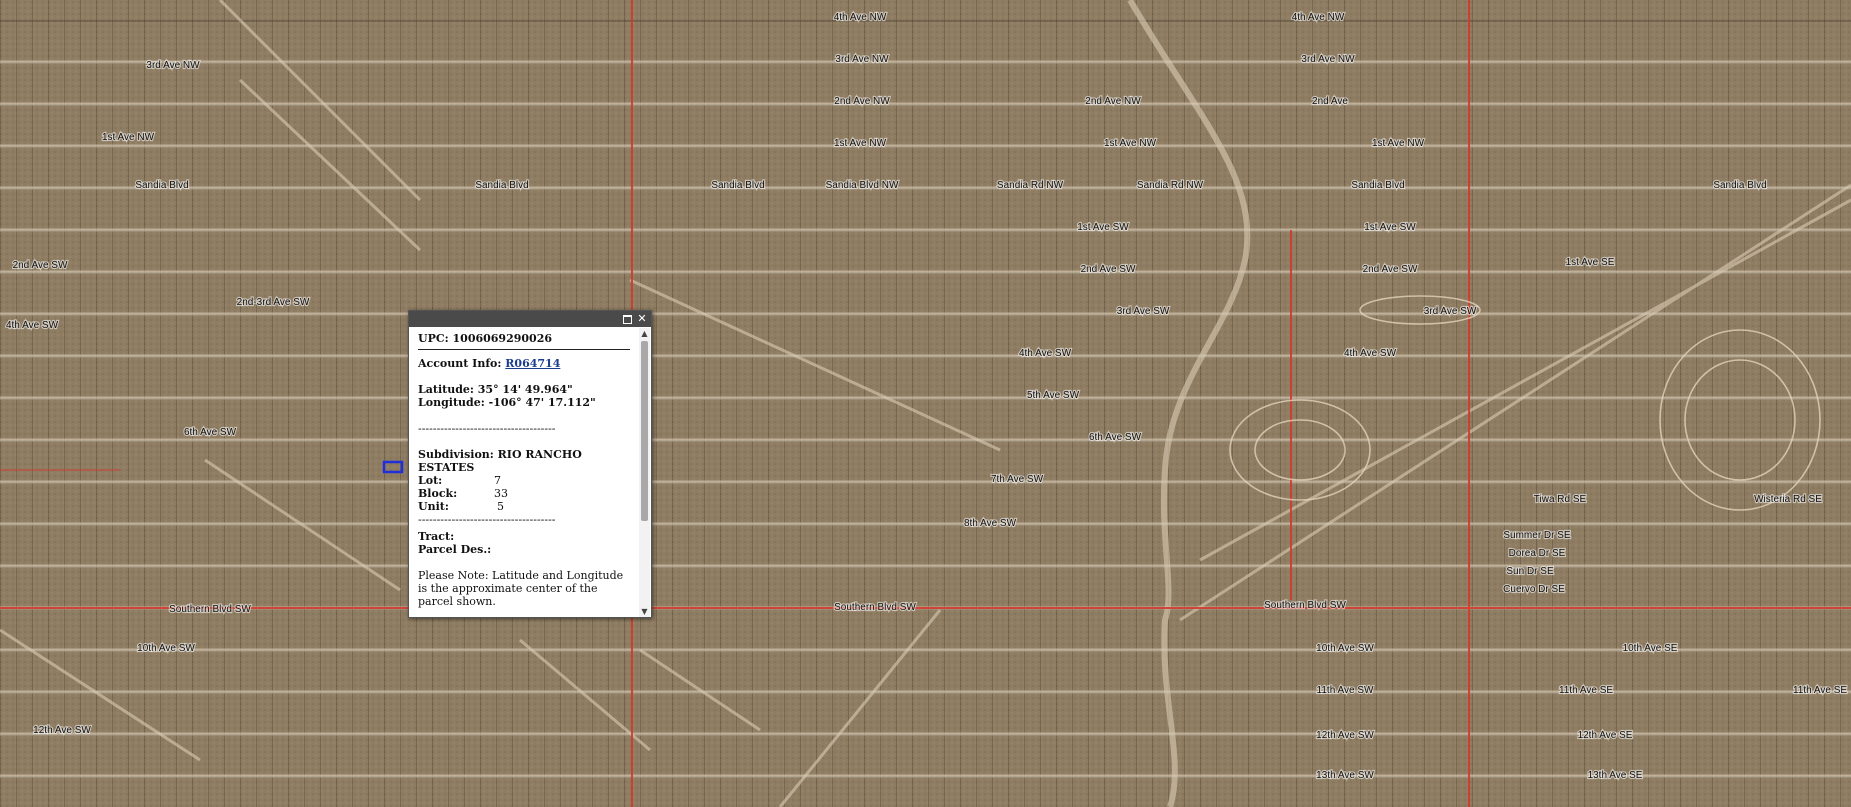  Describe the element at coordinates (644, 611) in the screenshot. I see `scroll-down-icon: ▼` at that location.